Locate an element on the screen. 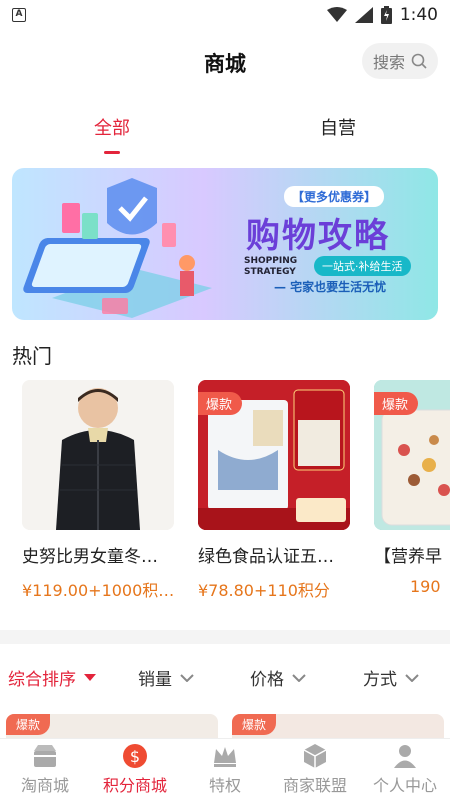 The height and width of the screenshot is (800, 450). nav-label: 特权 is located at coordinates (224, 785).